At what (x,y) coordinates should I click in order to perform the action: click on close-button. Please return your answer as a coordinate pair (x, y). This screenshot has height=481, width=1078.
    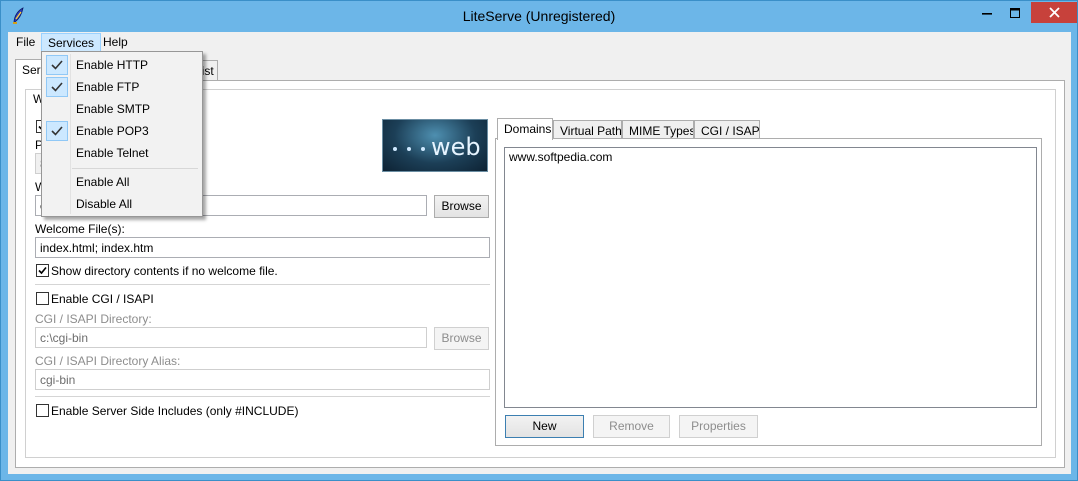
    Looking at the image, I should click on (1054, 12).